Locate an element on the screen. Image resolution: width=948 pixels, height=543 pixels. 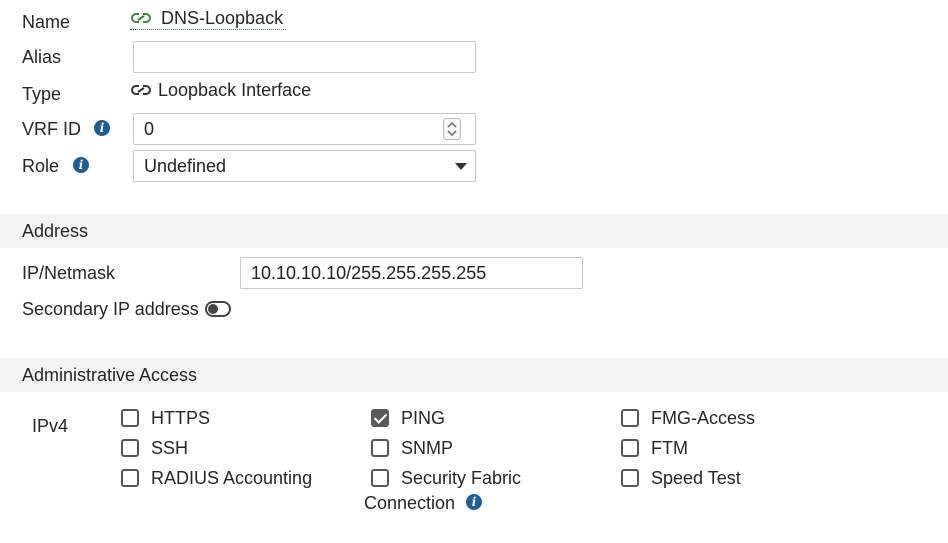
type-value: Loopback Interface is located at coordinates (235, 90).